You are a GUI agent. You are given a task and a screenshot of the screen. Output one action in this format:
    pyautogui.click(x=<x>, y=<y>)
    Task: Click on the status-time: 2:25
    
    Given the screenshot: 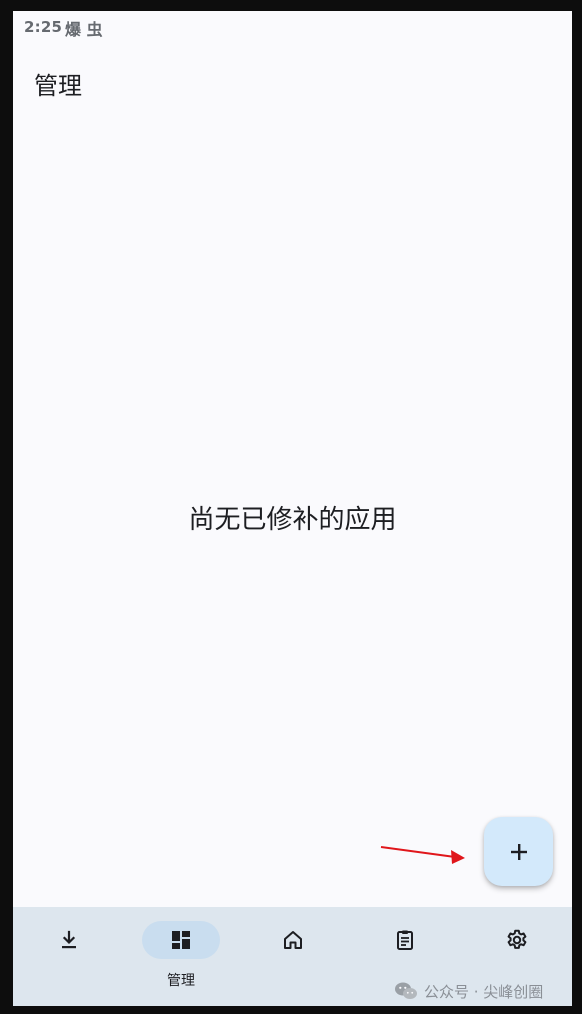 What is the action you would take?
    pyautogui.click(x=43, y=27)
    